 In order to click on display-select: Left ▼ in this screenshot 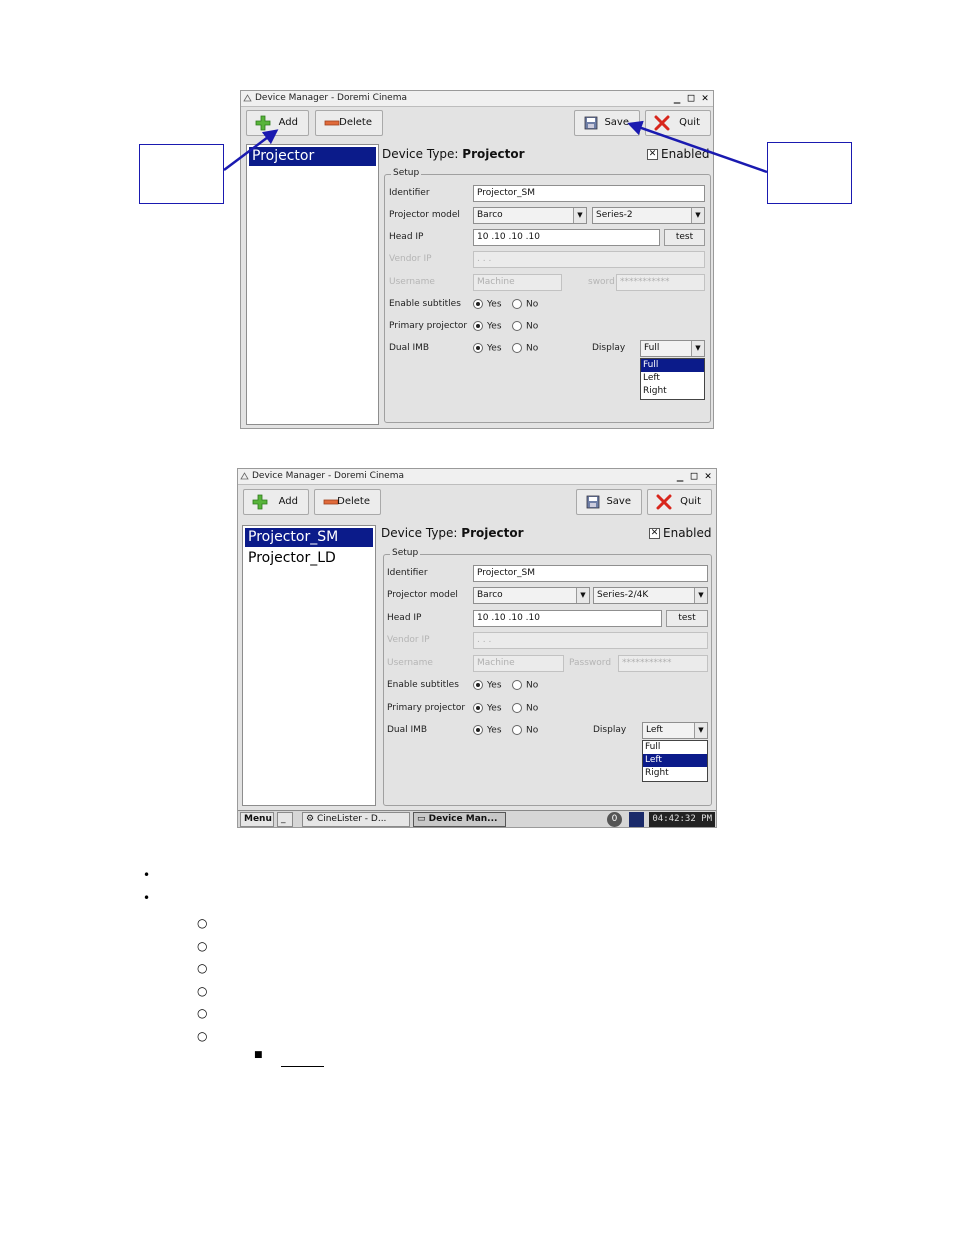, I will do `click(675, 730)`.